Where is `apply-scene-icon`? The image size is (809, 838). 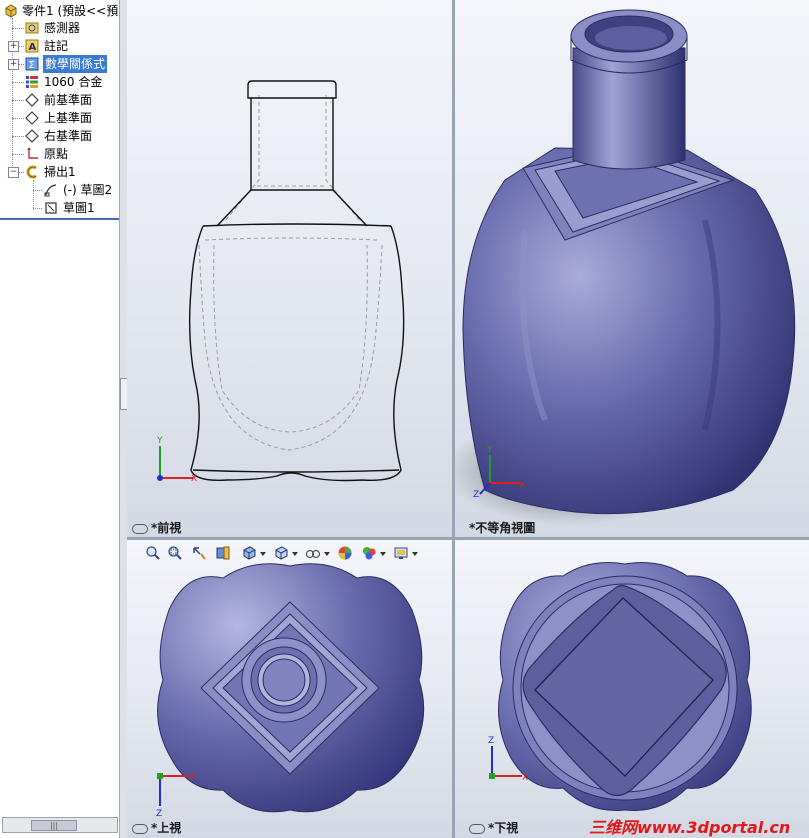
apply-scene-icon is located at coordinates (369, 553).